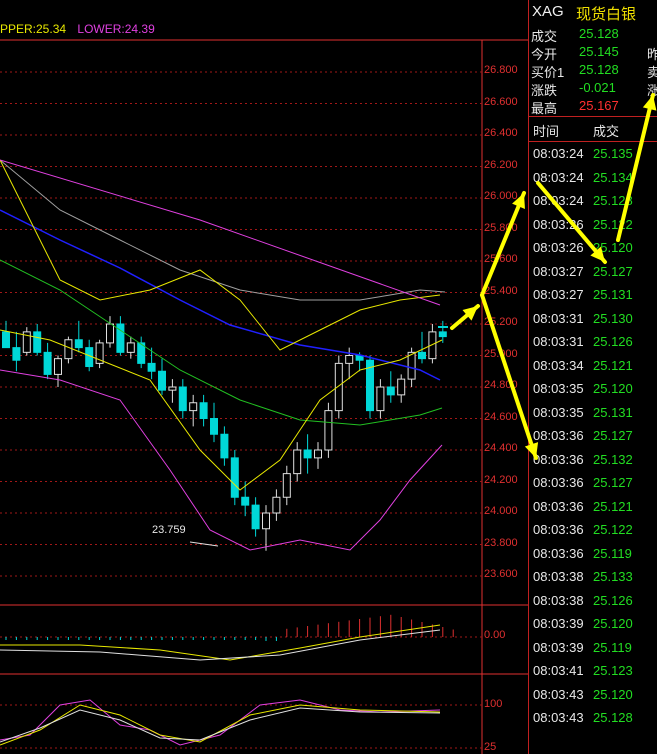 The width and height of the screenshot is (657, 754). I want to click on price-axis-tick: 25.000, so click(501, 353).